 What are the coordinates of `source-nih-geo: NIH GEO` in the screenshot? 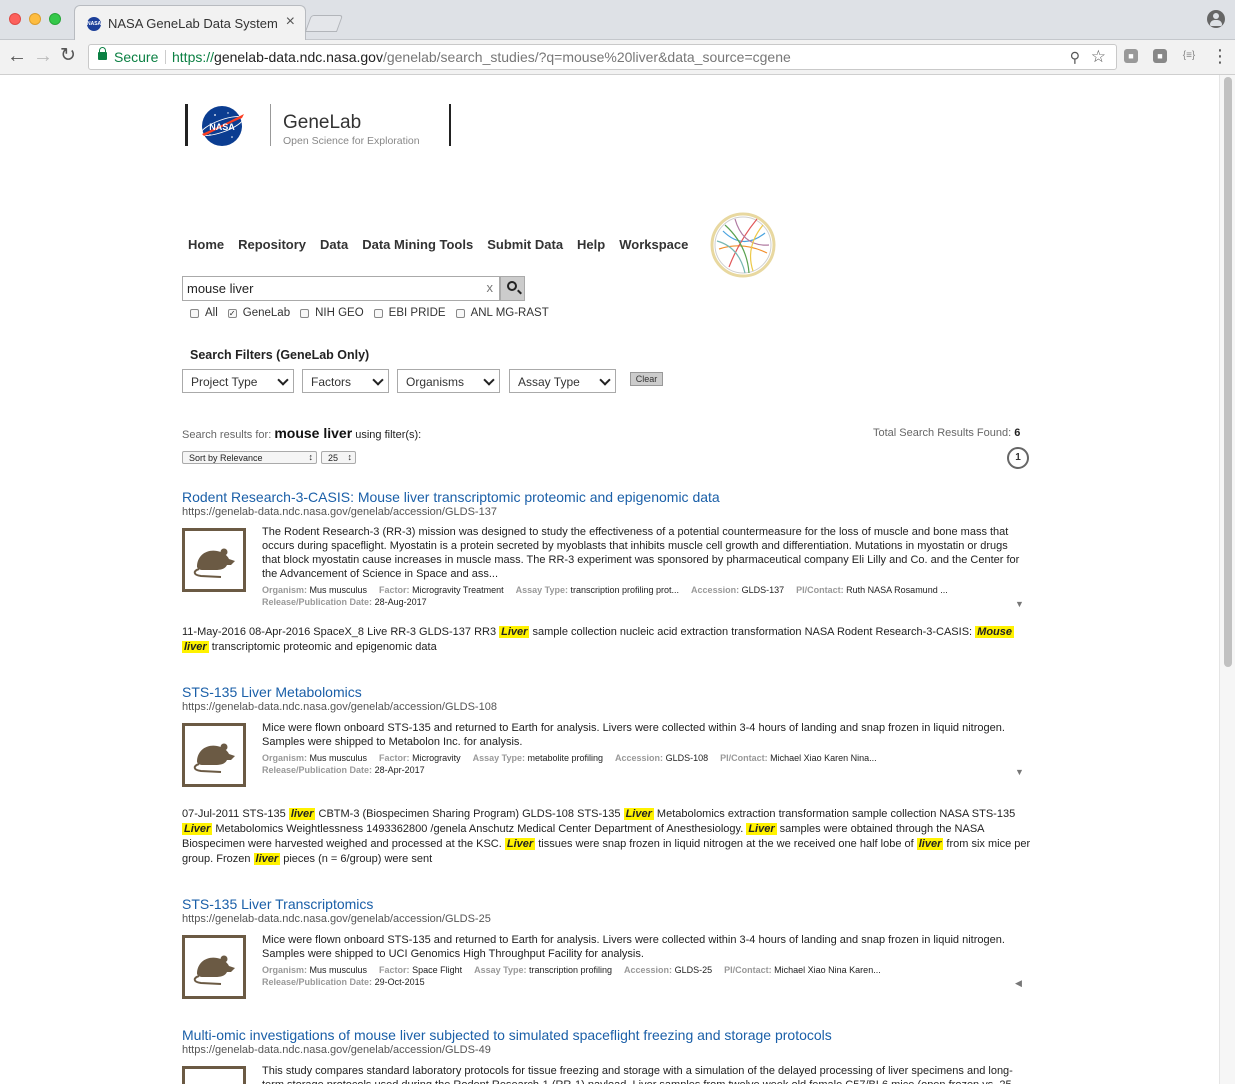 It's located at (332, 313).